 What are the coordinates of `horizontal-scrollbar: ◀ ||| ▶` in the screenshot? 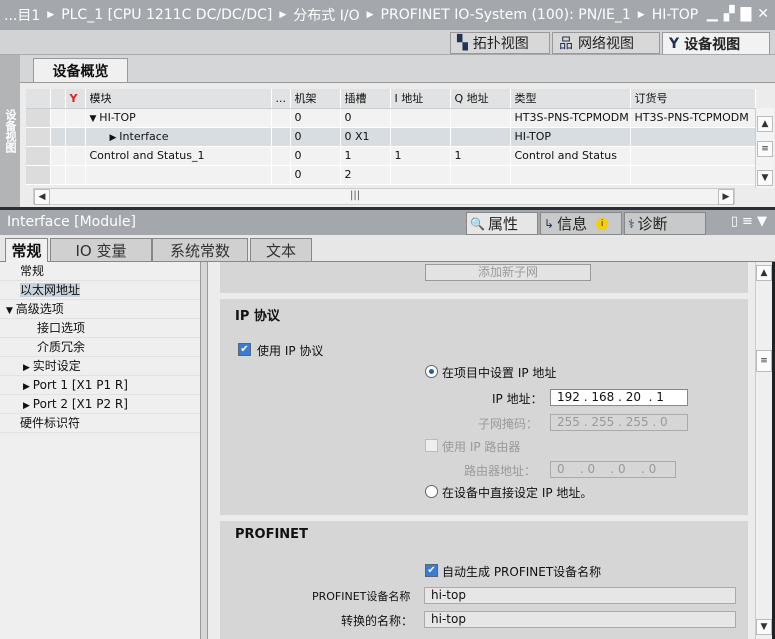 It's located at (384, 196).